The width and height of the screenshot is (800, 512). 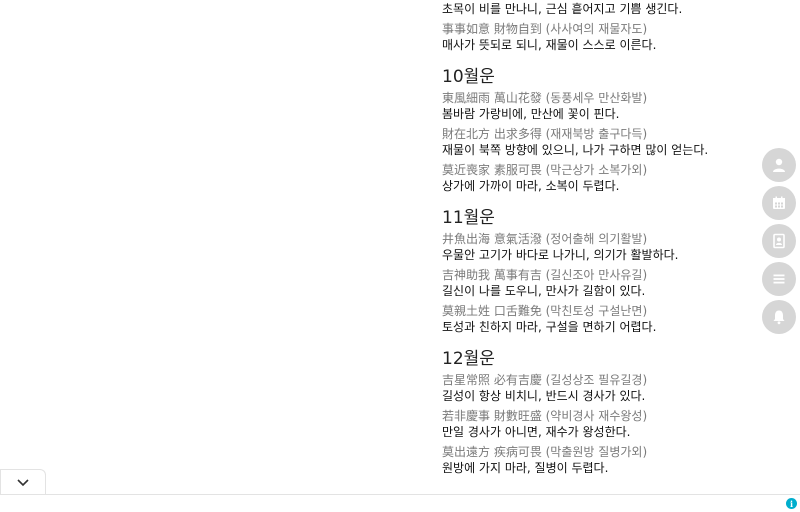 I want to click on proverb-text: 莫近喪家 素服可畏 (막근상가 소복가외), so click(x=545, y=170).